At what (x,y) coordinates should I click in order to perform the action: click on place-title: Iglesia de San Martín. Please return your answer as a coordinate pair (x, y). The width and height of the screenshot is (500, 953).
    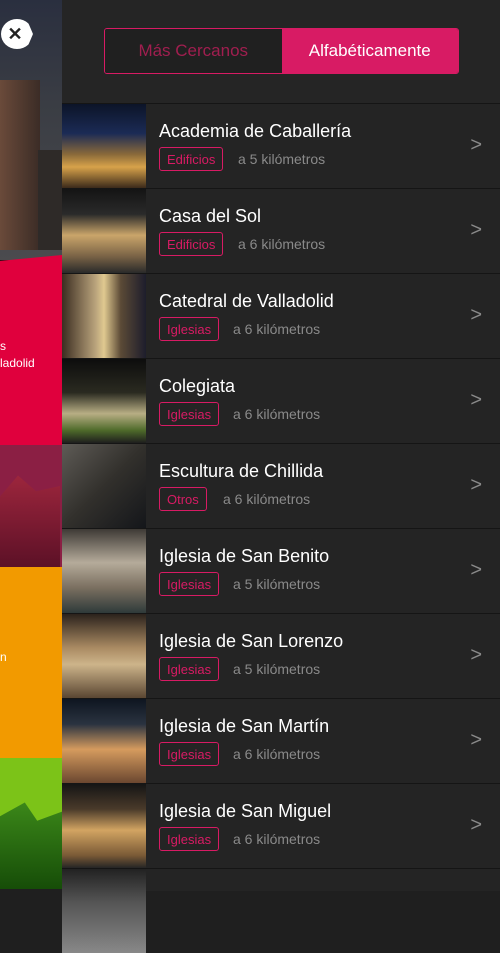
    Looking at the image, I should click on (244, 726).